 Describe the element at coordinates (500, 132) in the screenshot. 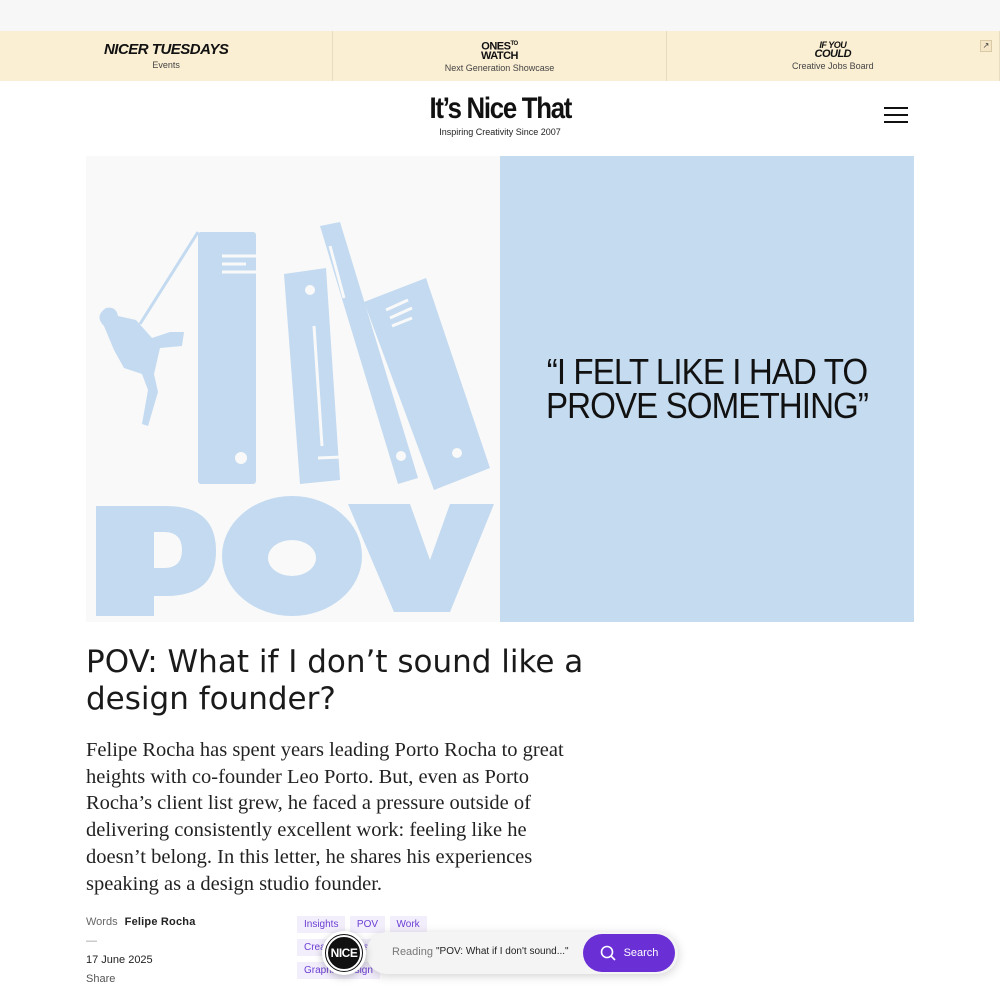

I see `logo-tagline: Inspiring Creativity Since 2007` at that location.